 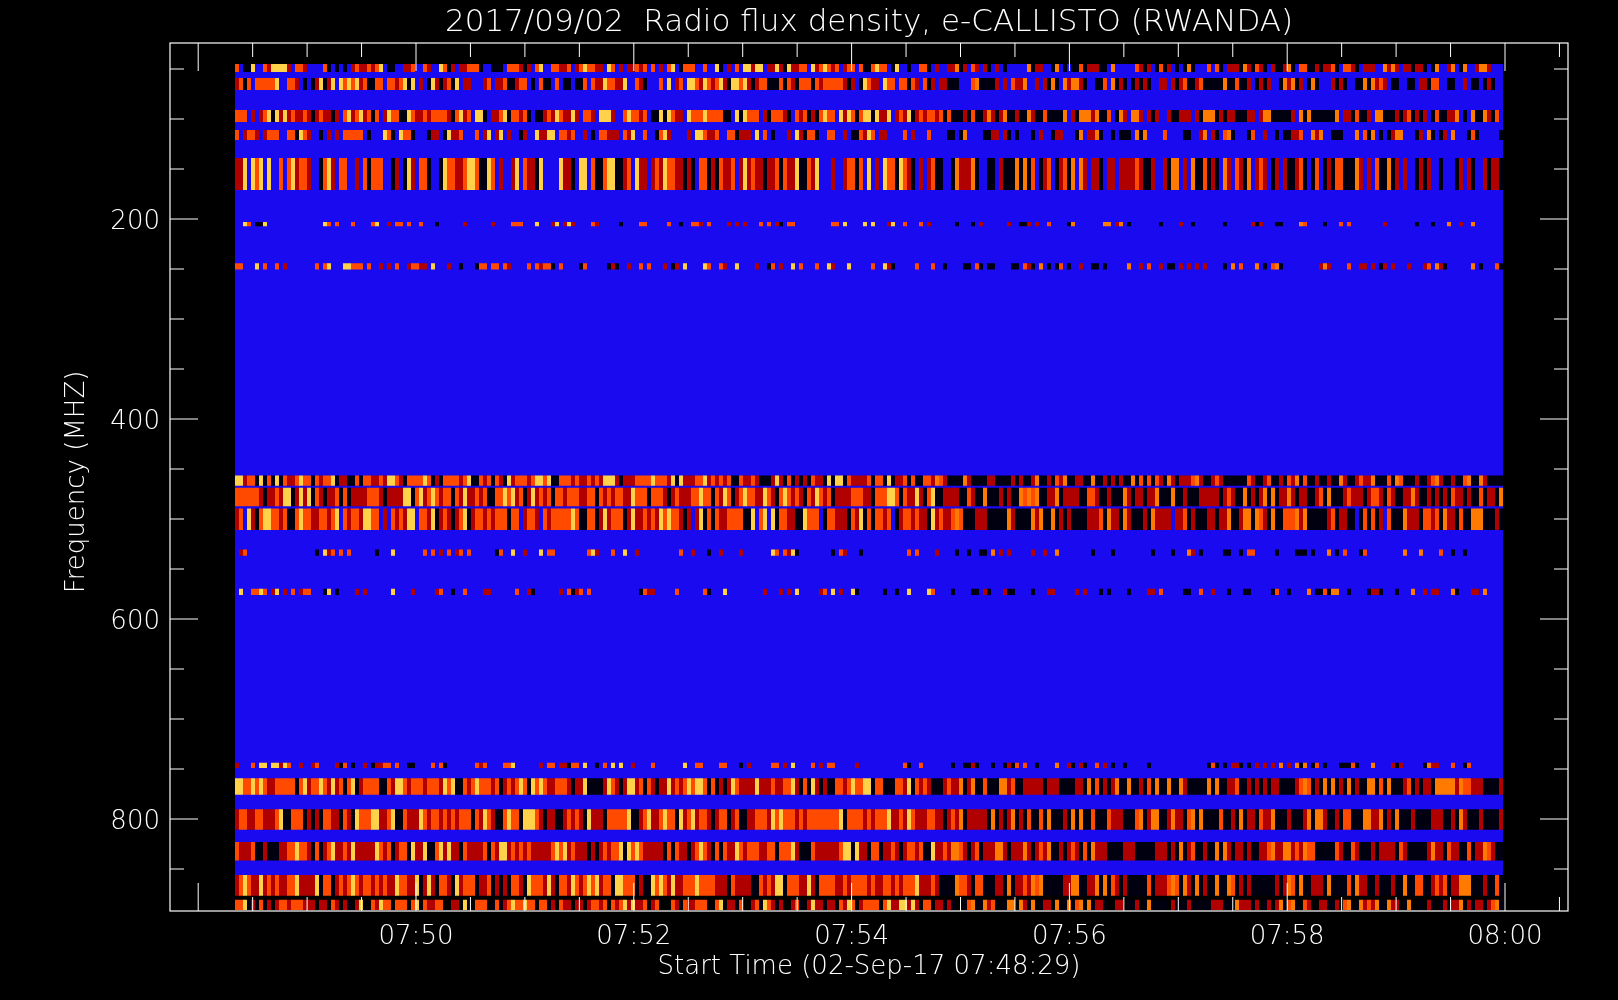 I want to click on y-axis-label: Frequency (MHZ), so click(x=75, y=482).